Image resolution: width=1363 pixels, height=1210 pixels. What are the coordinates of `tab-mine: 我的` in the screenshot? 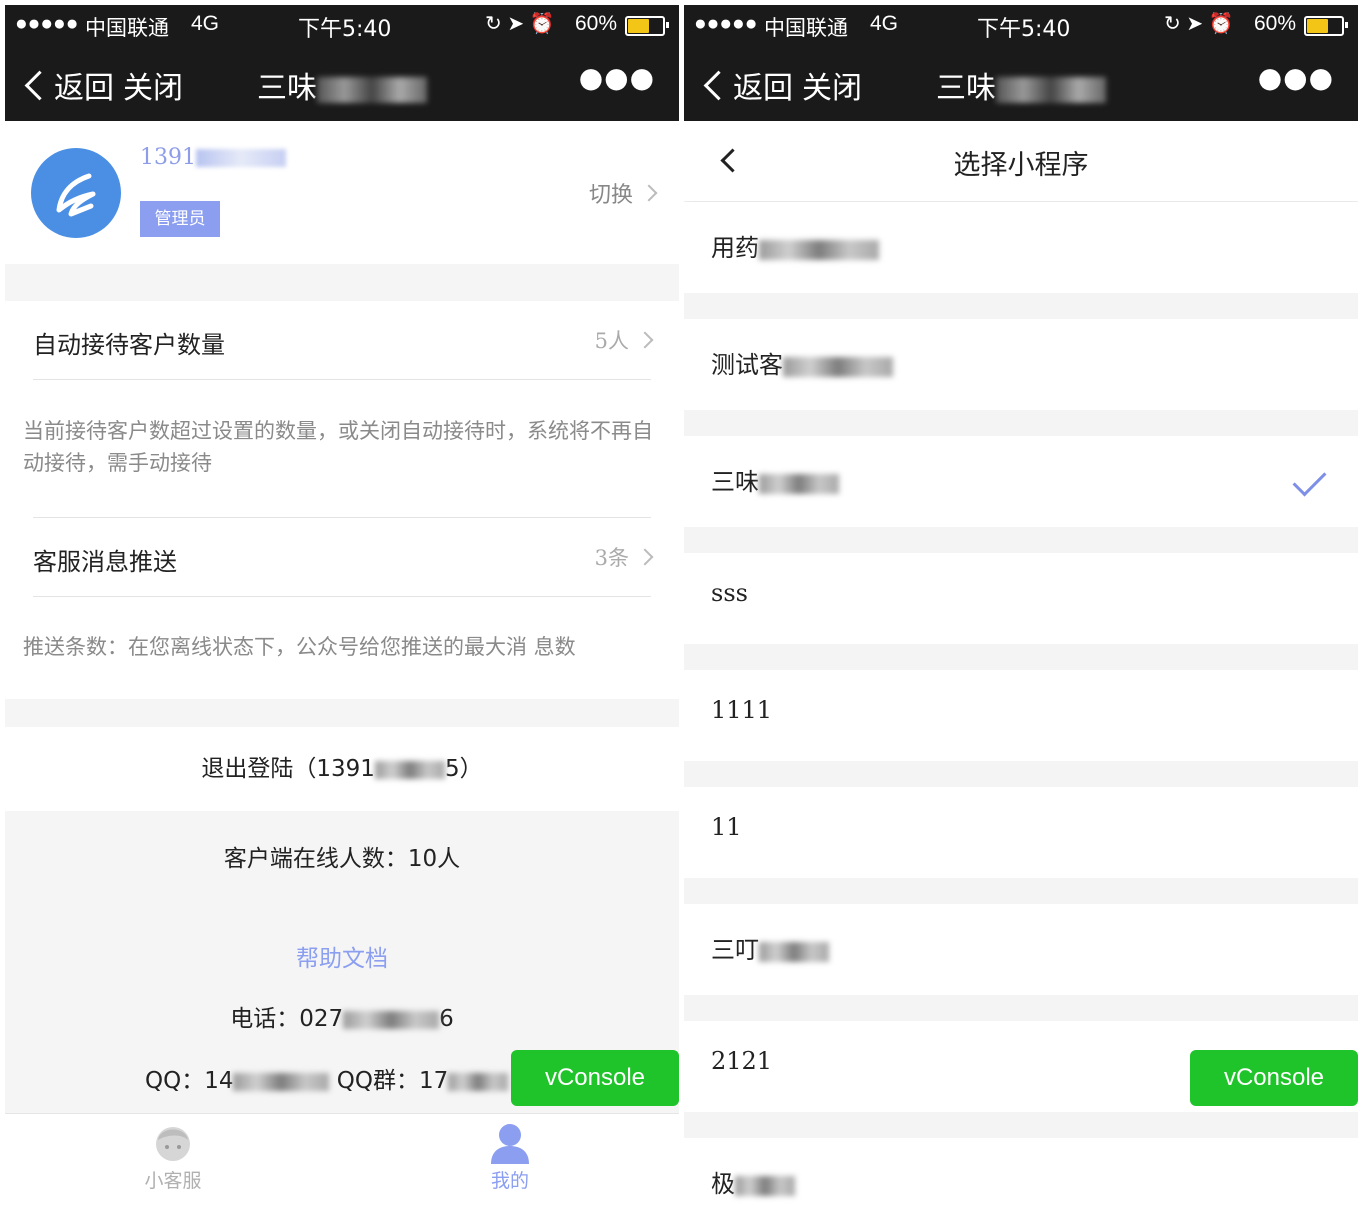 It's located at (510, 1156).